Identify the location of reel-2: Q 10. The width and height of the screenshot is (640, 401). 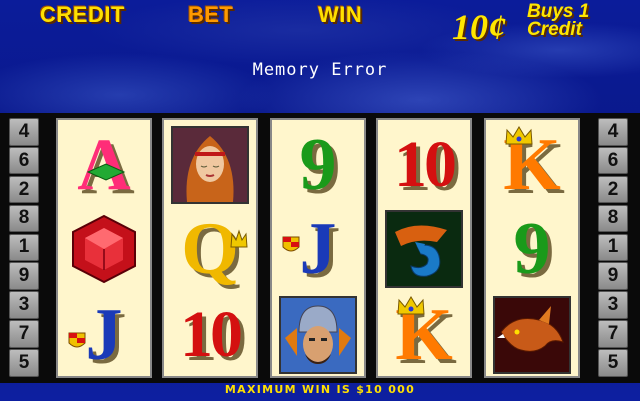
(210, 248).